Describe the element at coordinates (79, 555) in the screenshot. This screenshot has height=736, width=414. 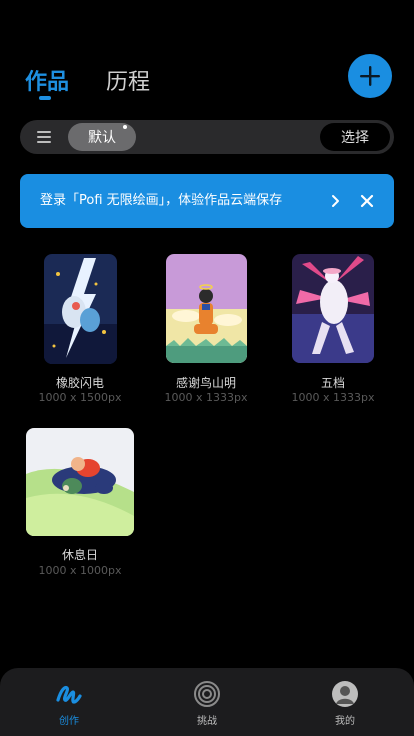
I see `artwork-title: 休息日` at that location.